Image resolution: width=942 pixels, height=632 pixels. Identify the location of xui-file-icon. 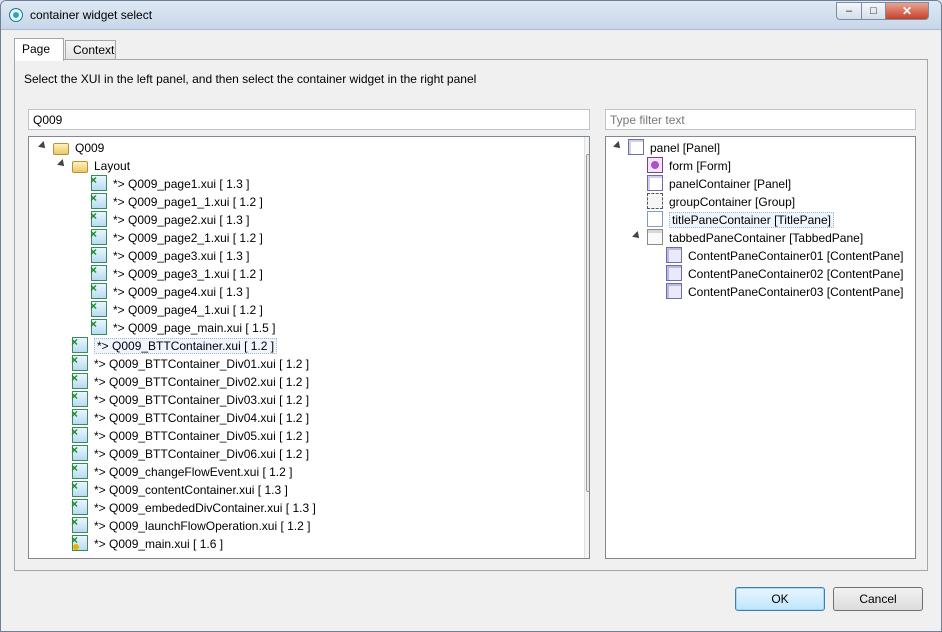
(98, 325).